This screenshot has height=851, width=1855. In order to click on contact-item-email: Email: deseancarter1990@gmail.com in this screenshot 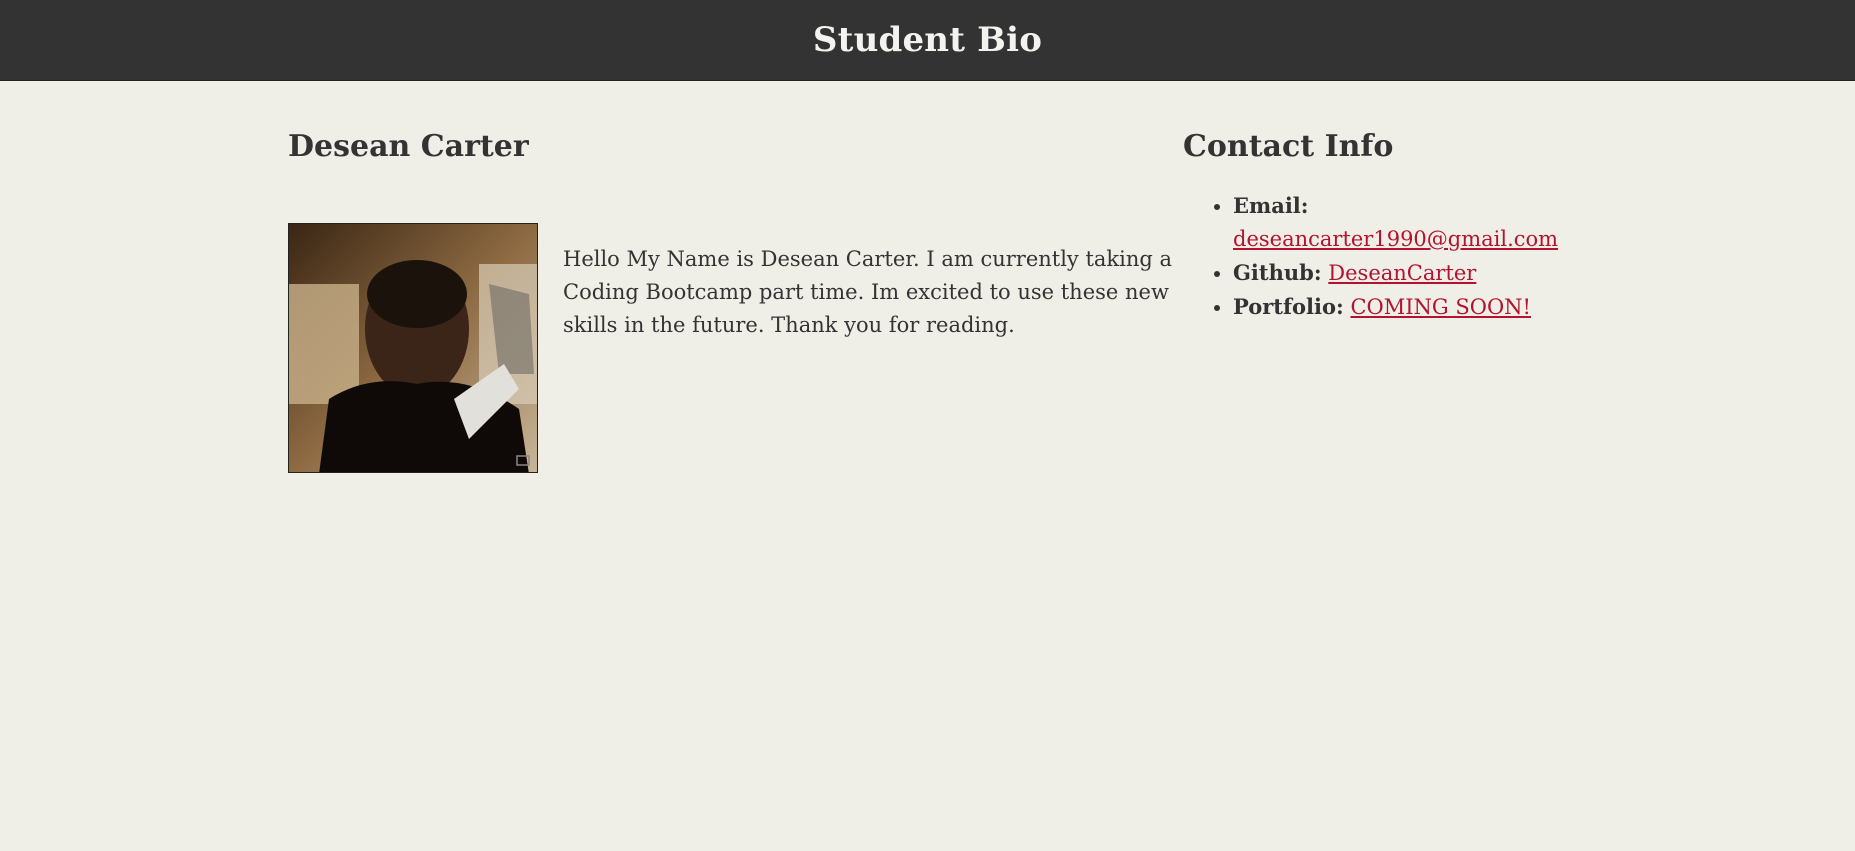, I will do `click(1433, 222)`.